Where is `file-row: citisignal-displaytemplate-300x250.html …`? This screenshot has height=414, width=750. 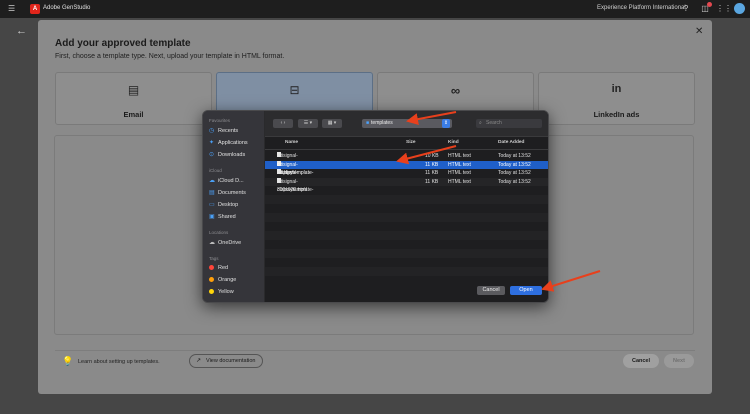
file-row: citisignal-displaytemplate-300x250.html … is located at coordinates (406, 189).